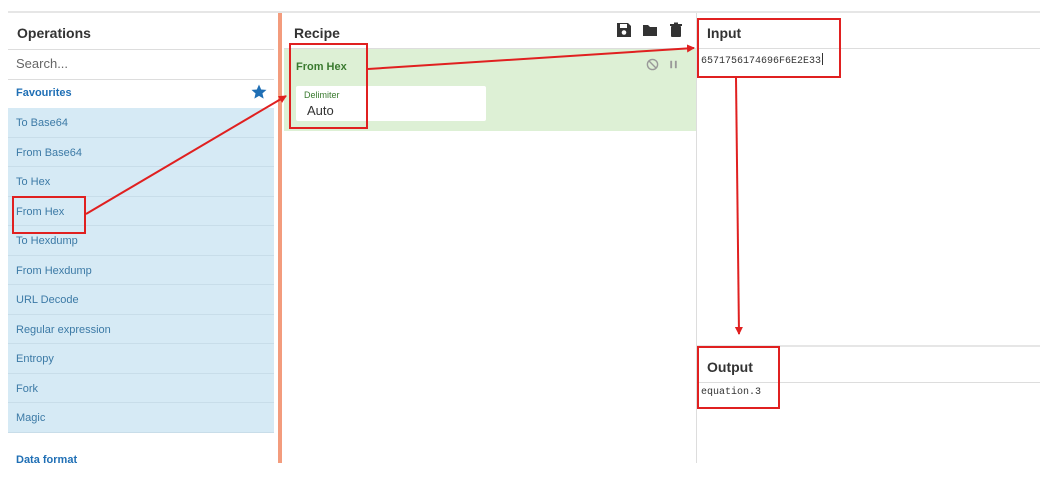 Image resolution: width=1046 pixels, height=482 pixels. I want to click on operation-item-label: Fork, so click(27, 388).